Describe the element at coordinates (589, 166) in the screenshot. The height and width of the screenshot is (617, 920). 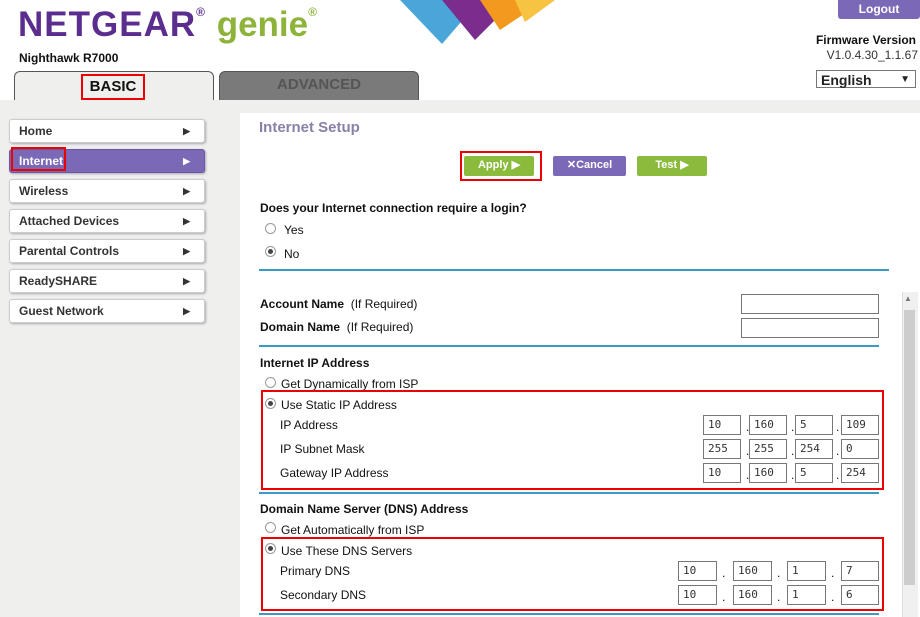
I see `cancel-button: ✕Cancel` at that location.